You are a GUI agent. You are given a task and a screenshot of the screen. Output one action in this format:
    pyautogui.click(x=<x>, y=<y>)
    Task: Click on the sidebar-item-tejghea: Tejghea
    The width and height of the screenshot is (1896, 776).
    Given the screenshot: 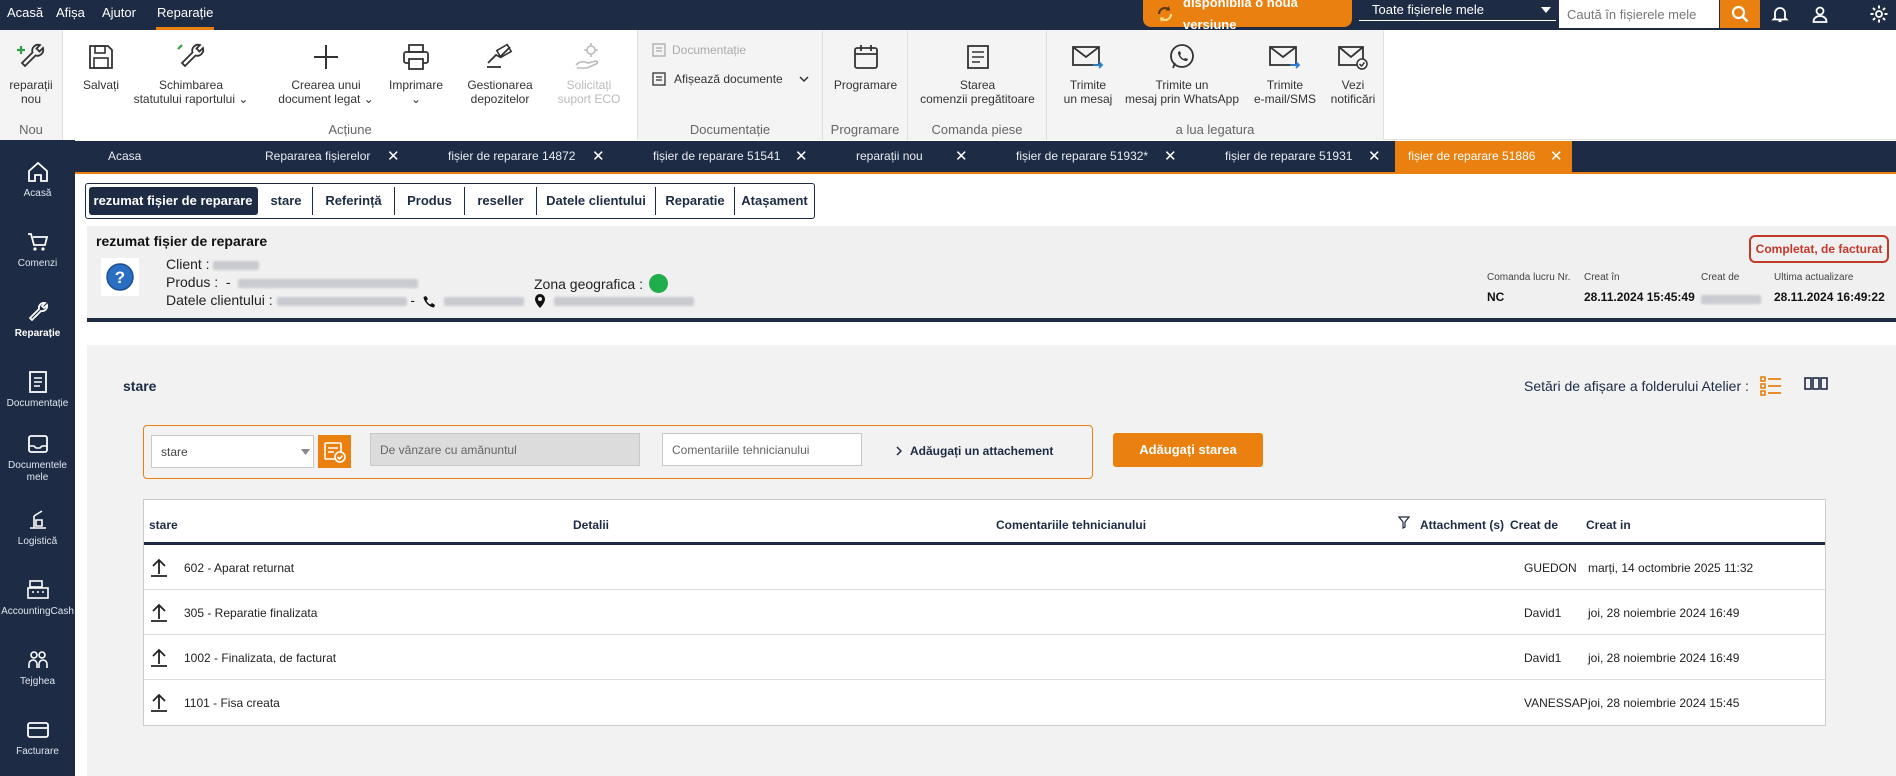 What is the action you would take?
    pyautogui.click(x=37, y=667)
    